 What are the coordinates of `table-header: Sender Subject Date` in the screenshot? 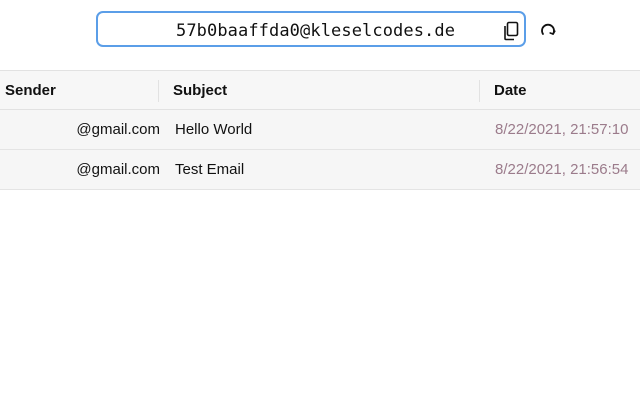 It's located at (320, 90).